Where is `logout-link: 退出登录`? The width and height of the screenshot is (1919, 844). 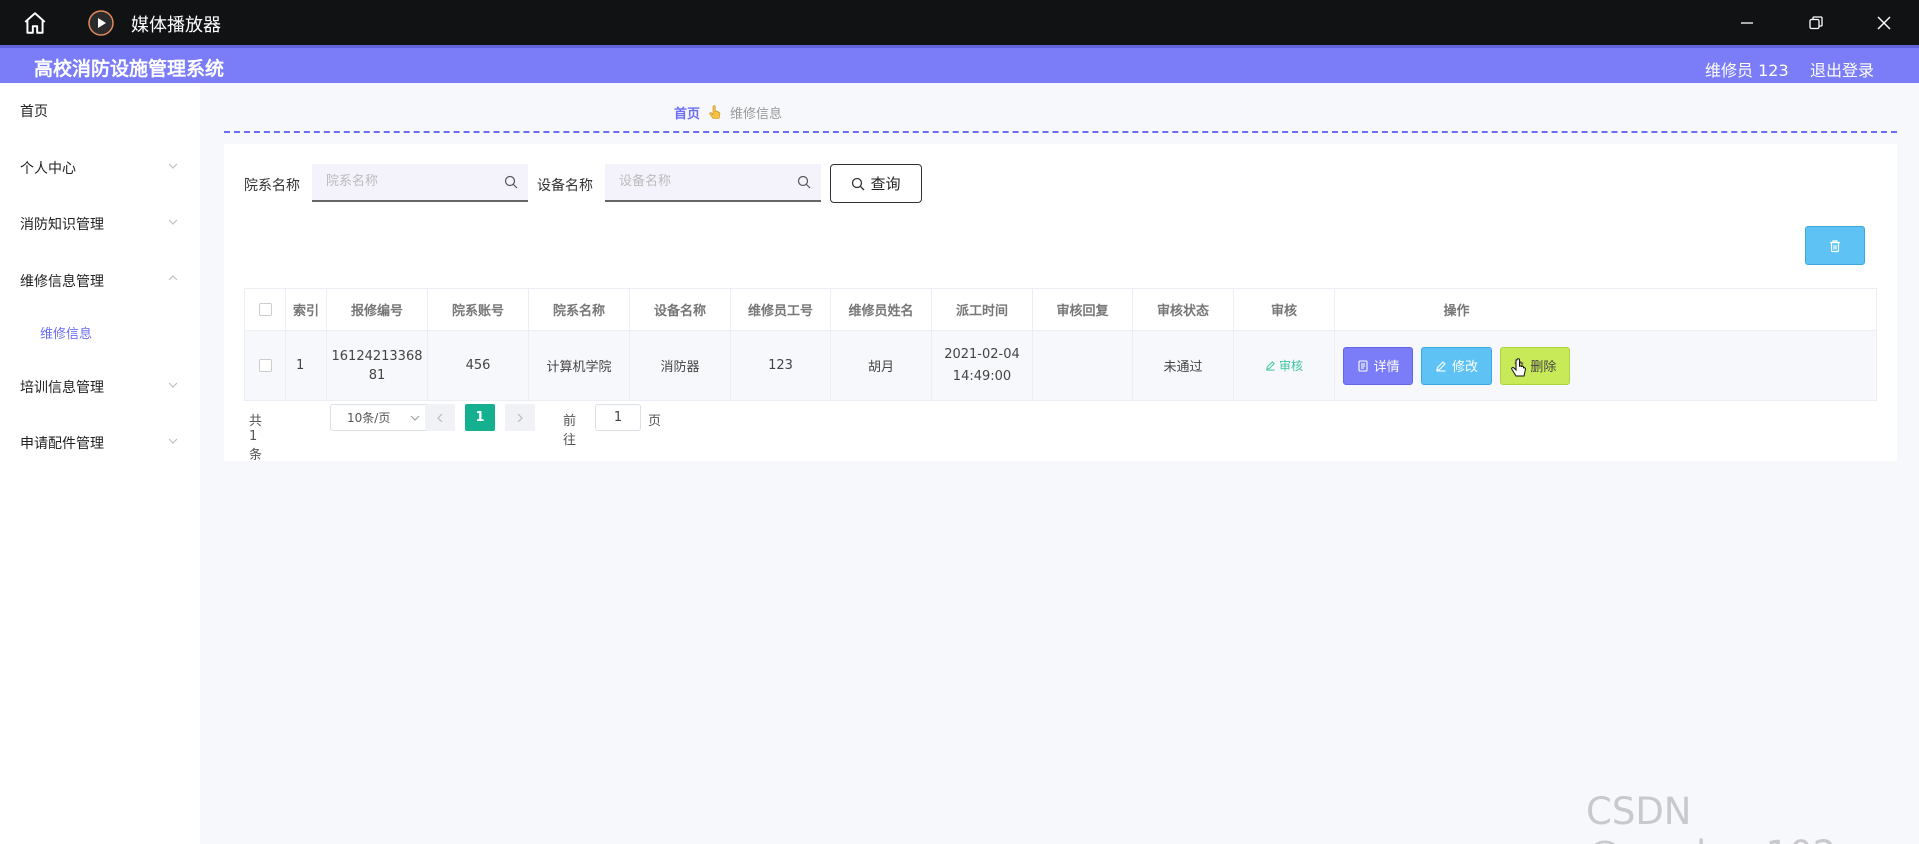
logout-link: 退出登录 is located at coordinates (1842, 69).